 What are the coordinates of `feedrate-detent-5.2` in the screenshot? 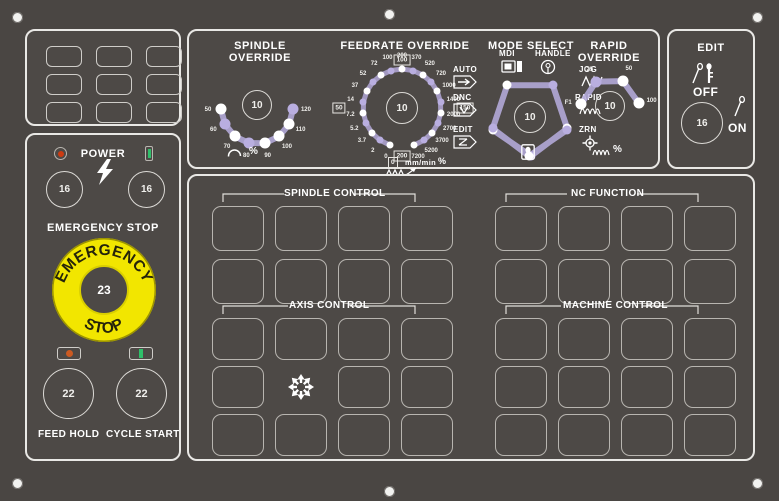 It's located at (366, 123).